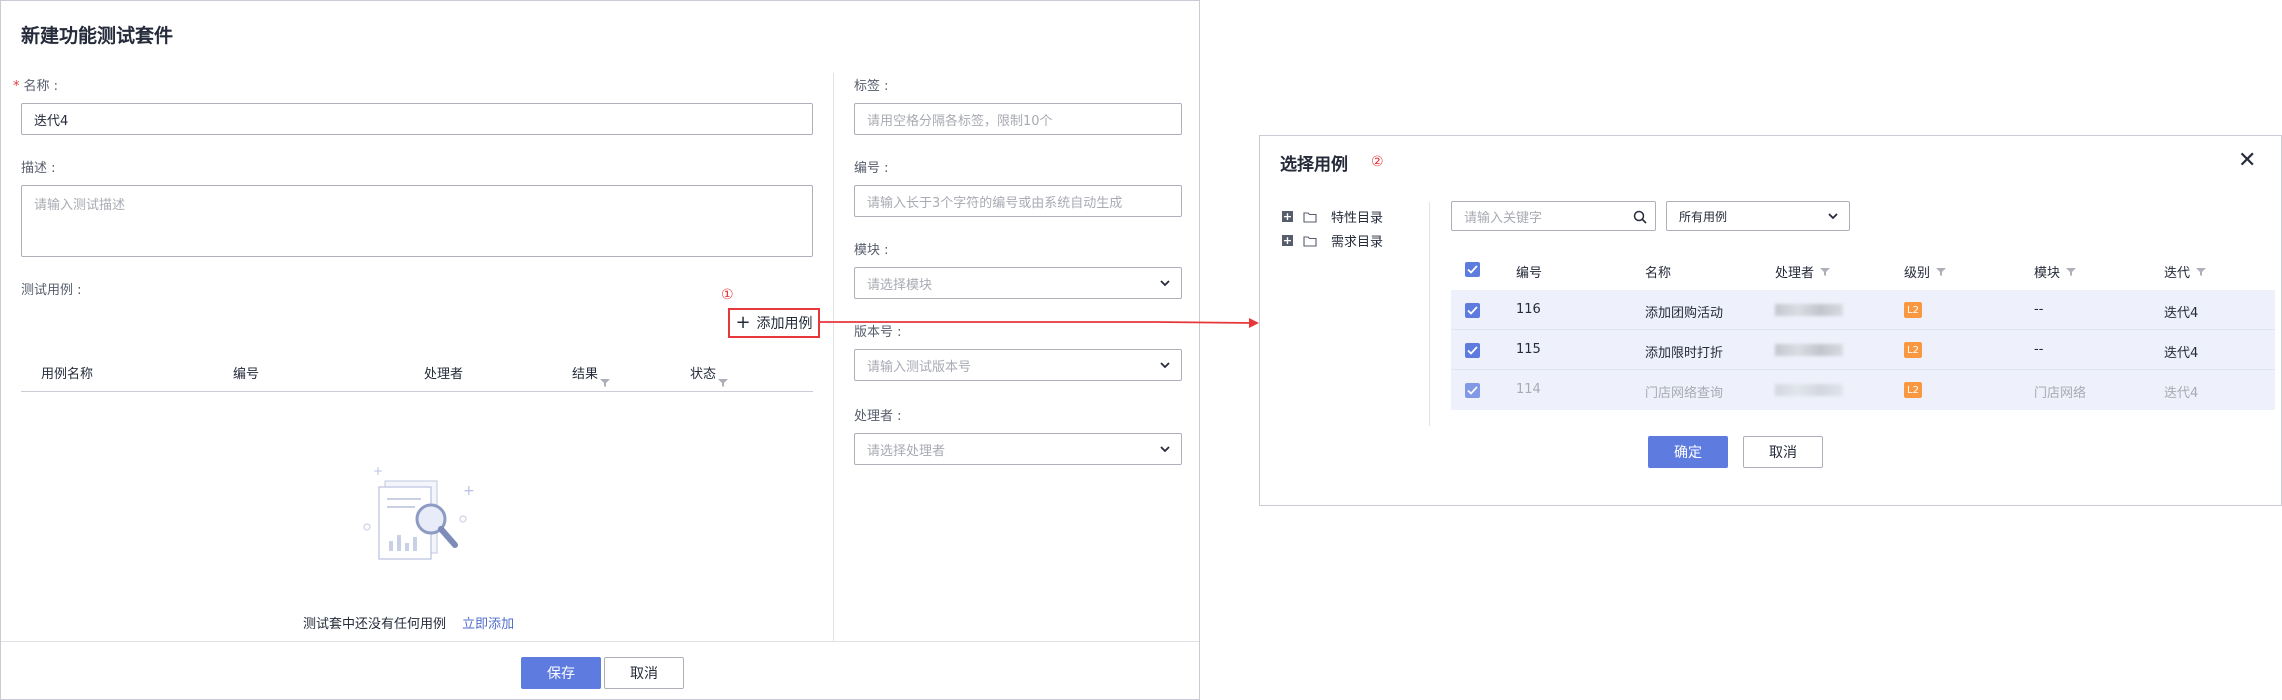 The image size is (2282, 700). I want to click on version-select: 请输入测试版本号, so click(1018, 365).